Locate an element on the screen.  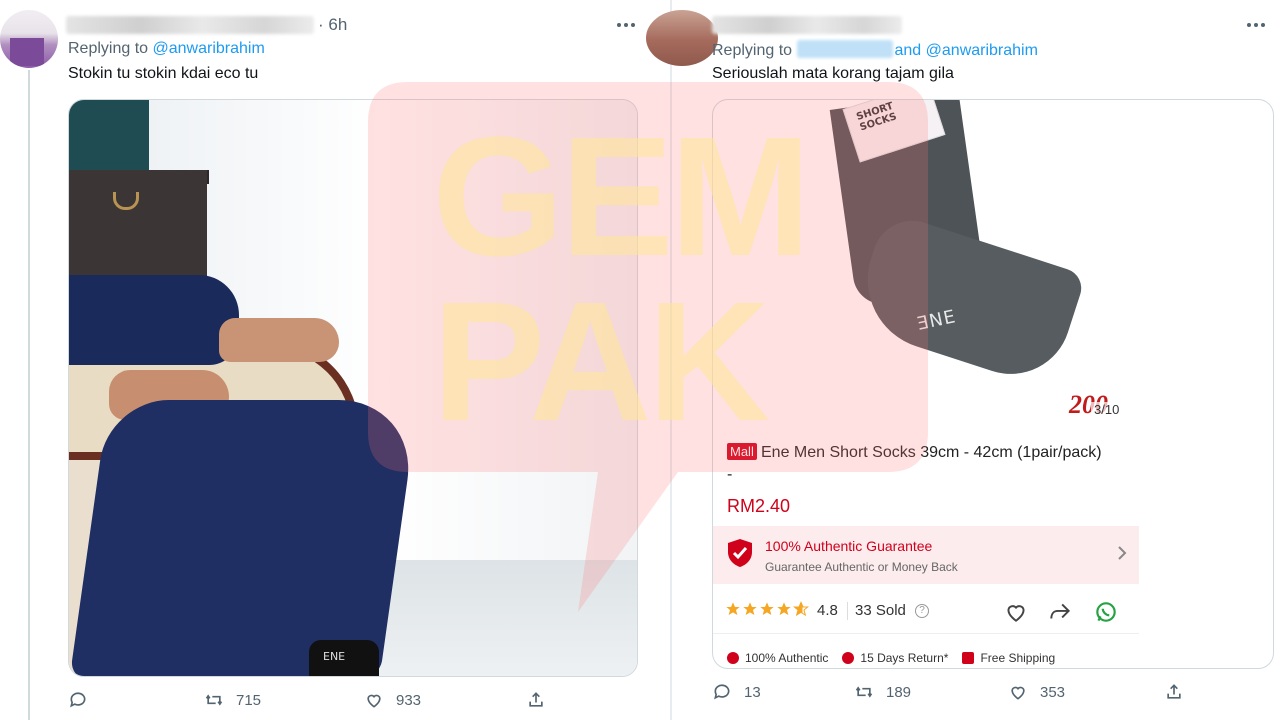
perk-authentic: 100% Authentic is located at coordinates (777, 658).